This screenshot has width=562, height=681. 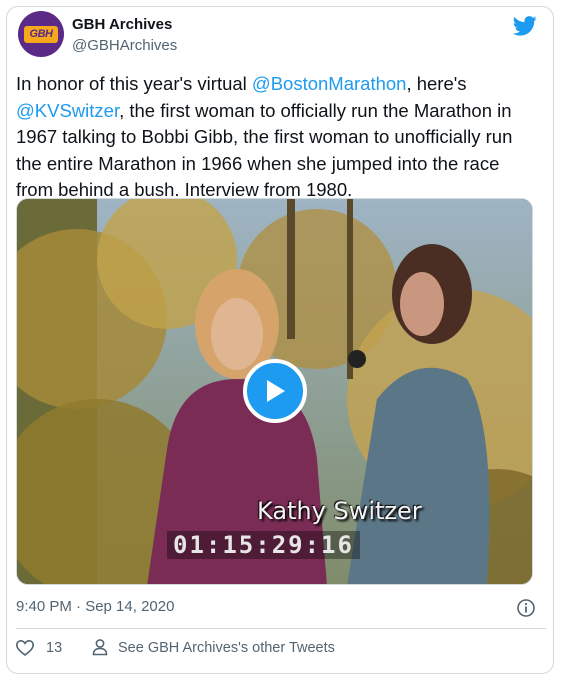 I want to click on mention-bostonmarathon-link: @BostonMarathon, so click(x=329, y=83).